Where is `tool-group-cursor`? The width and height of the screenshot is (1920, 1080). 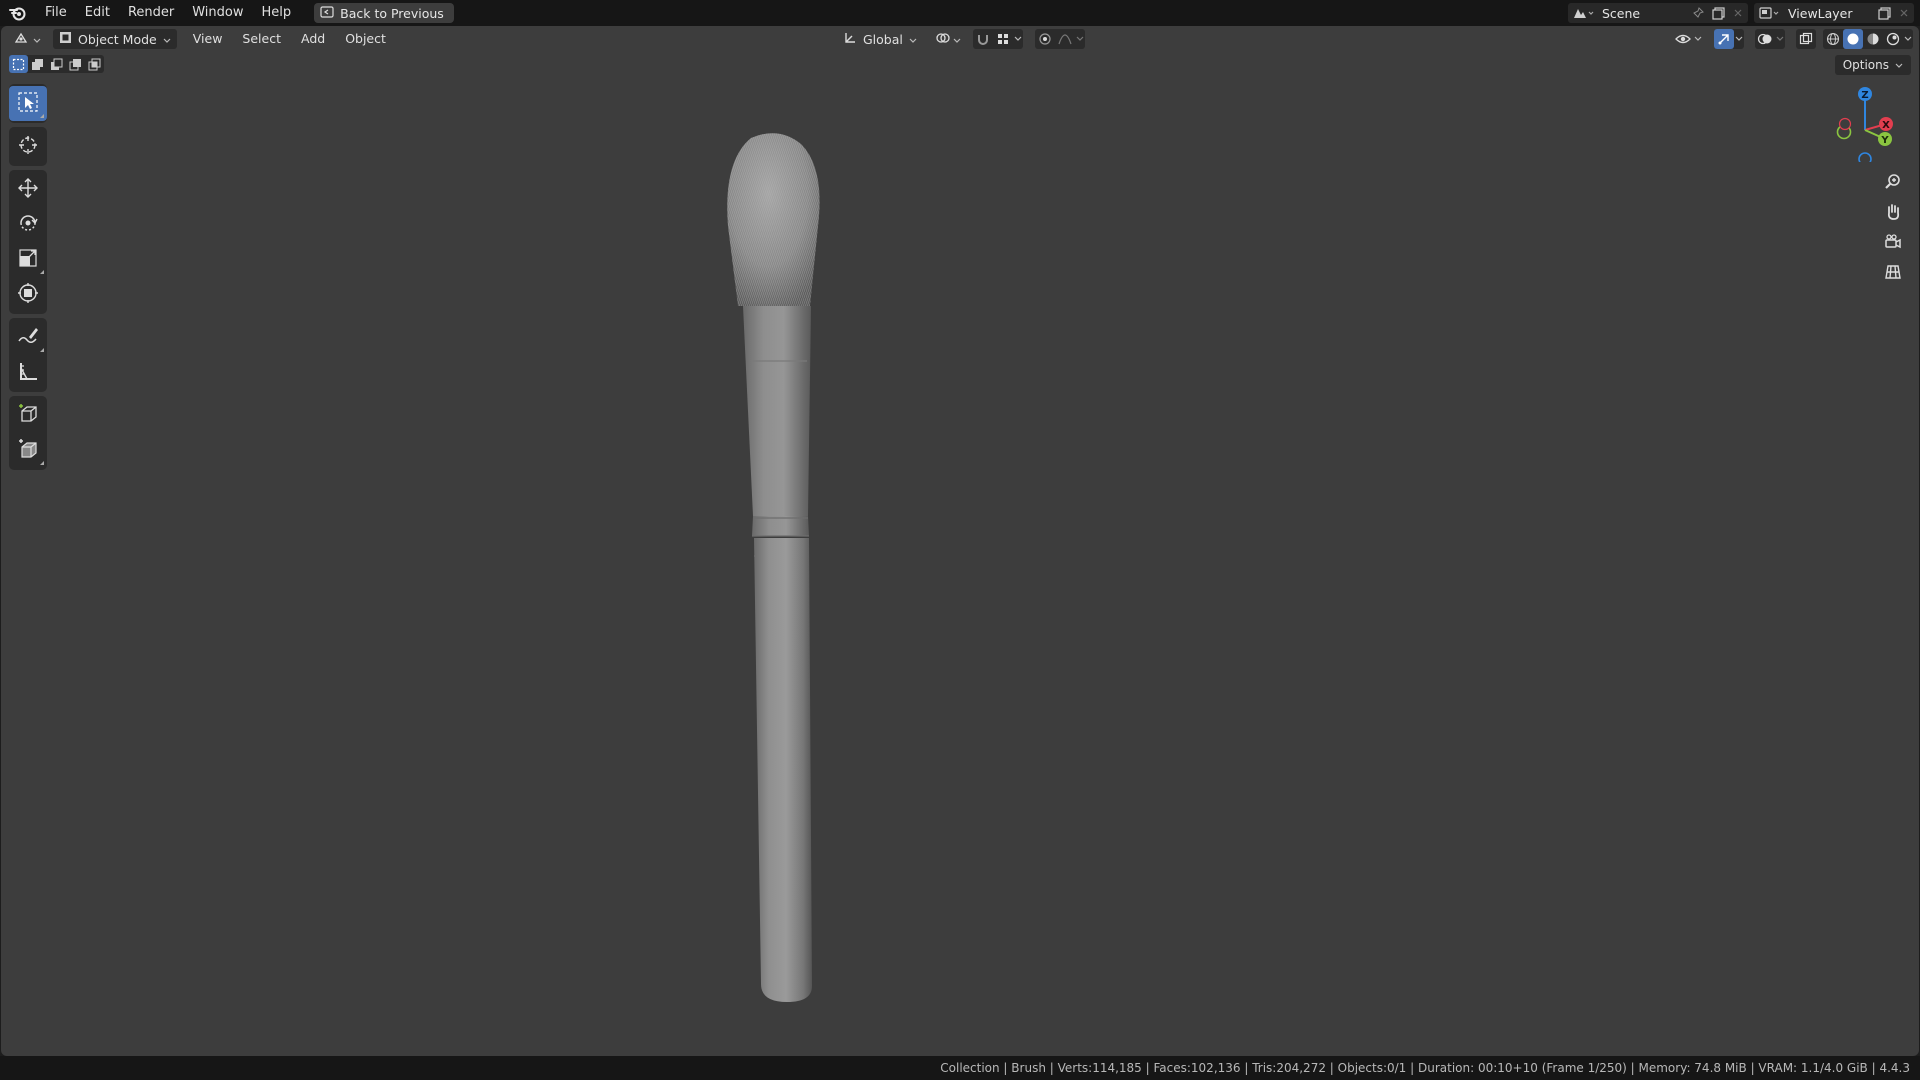 tool-group-cursor is located at coordinates (28, 146).